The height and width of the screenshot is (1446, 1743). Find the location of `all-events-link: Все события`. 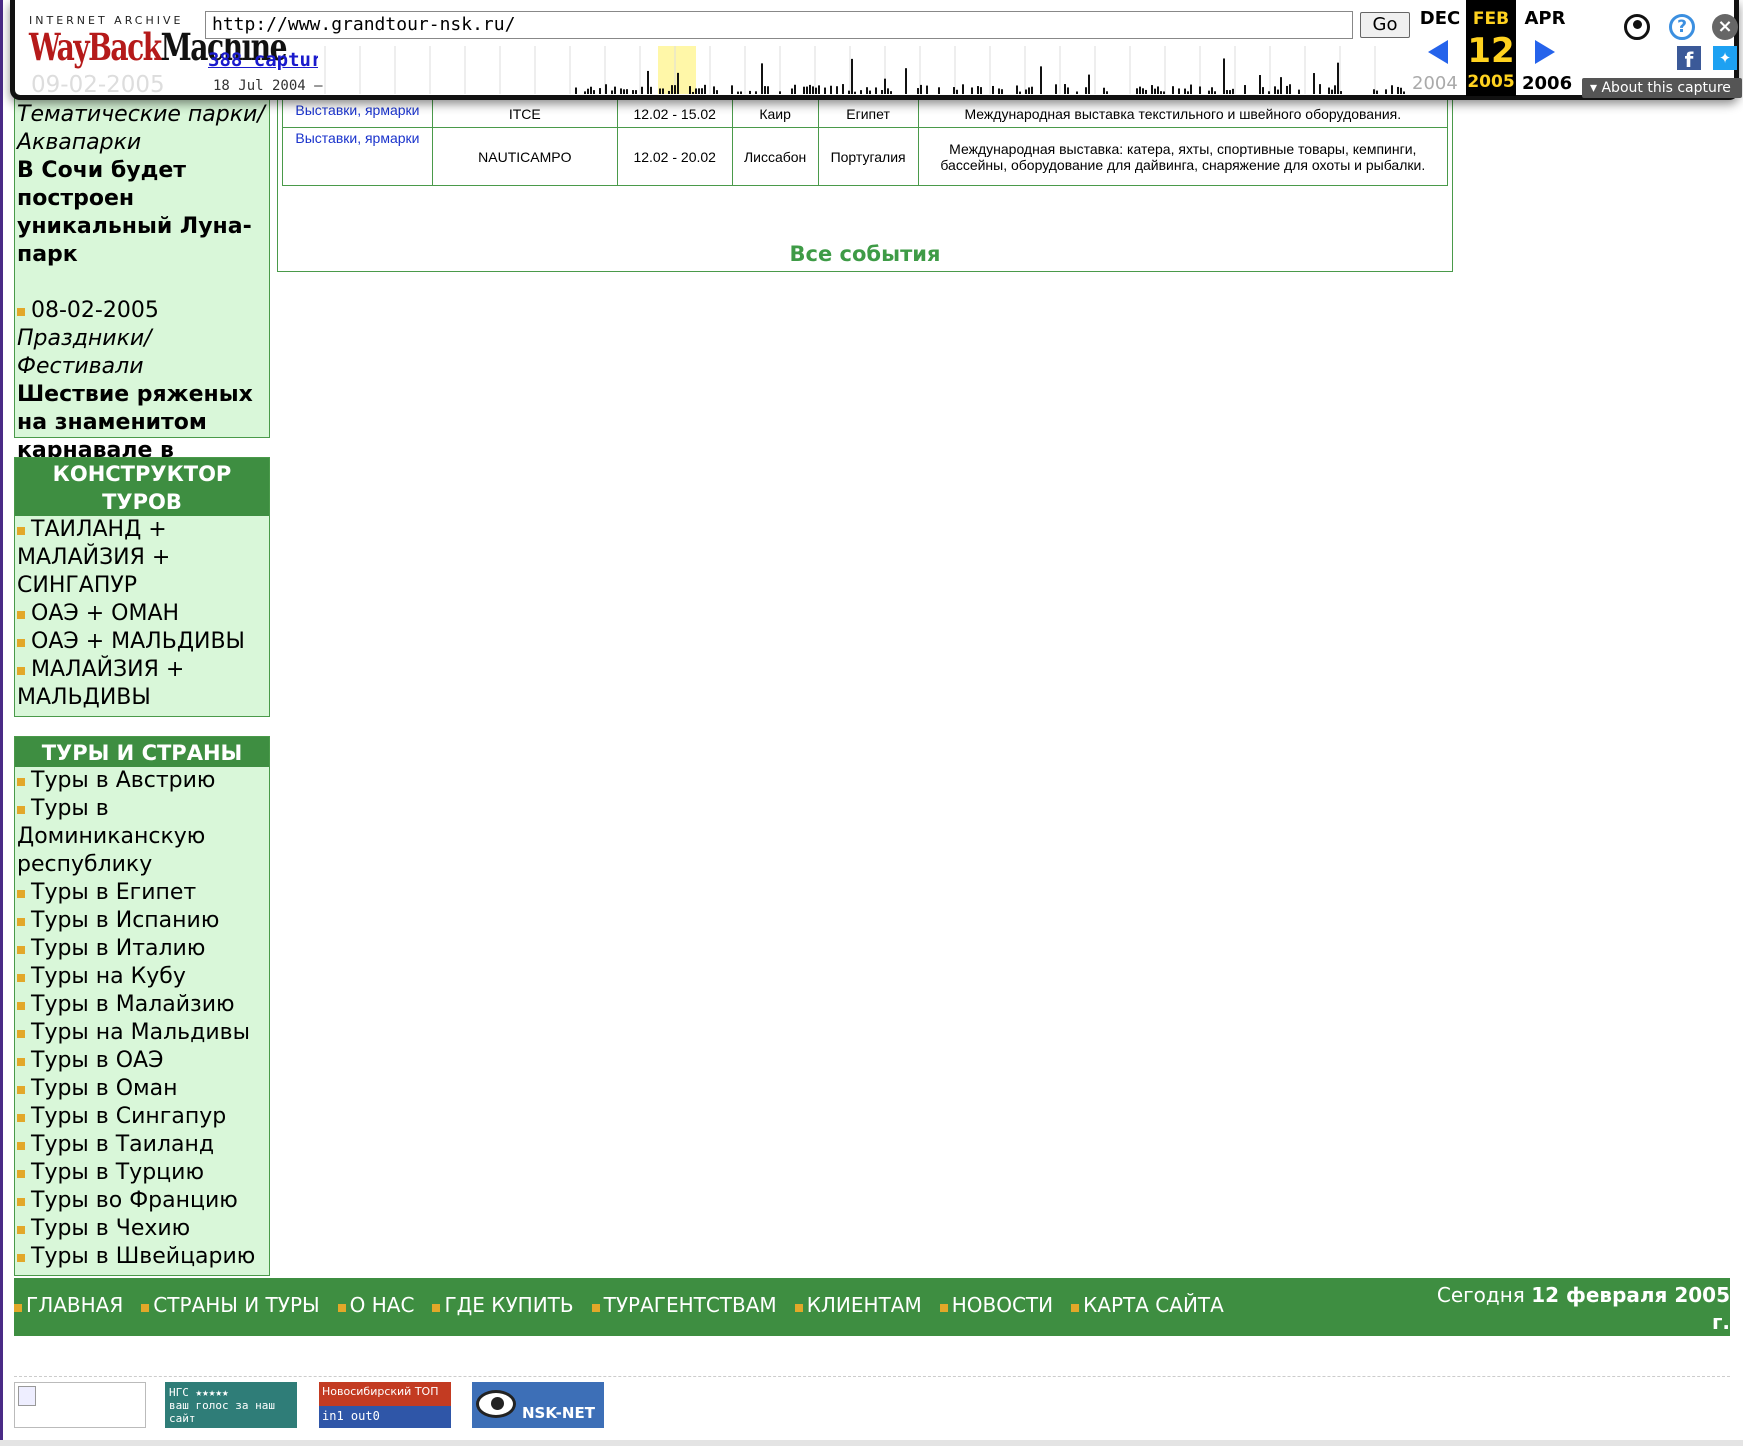

all-events-link: Все события is located at coordinates (865, 254).